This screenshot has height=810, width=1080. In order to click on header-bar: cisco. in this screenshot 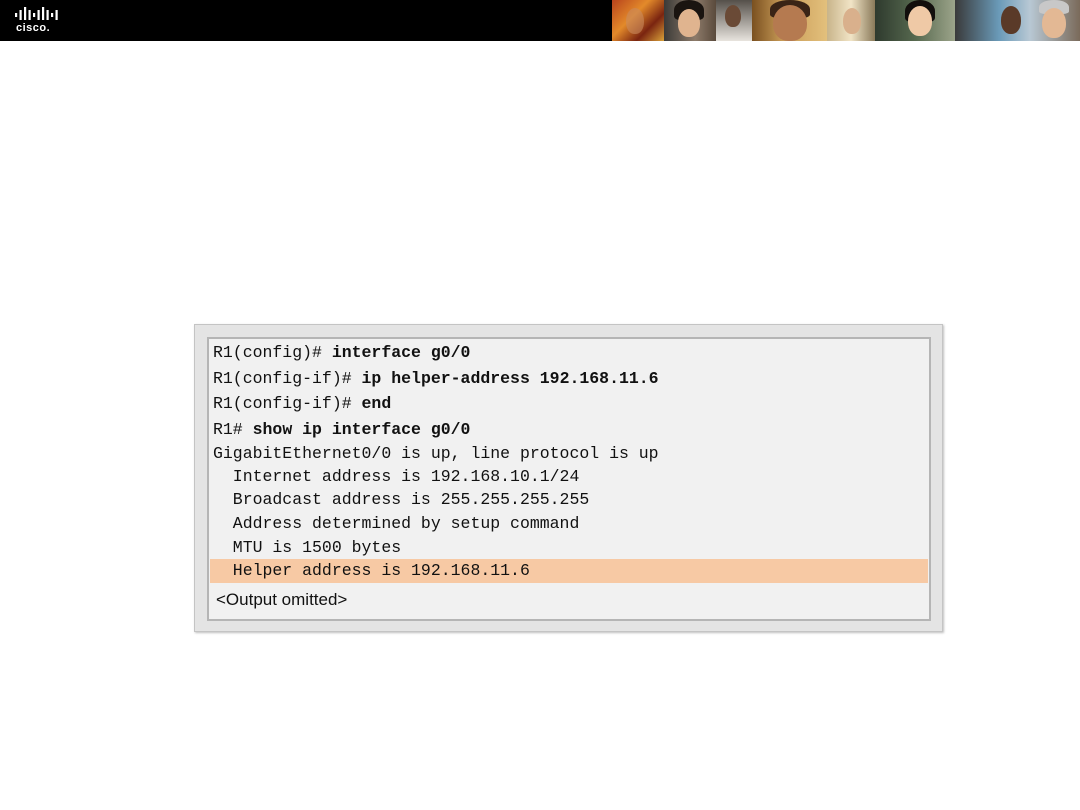, I will do `click(540, 20)`.